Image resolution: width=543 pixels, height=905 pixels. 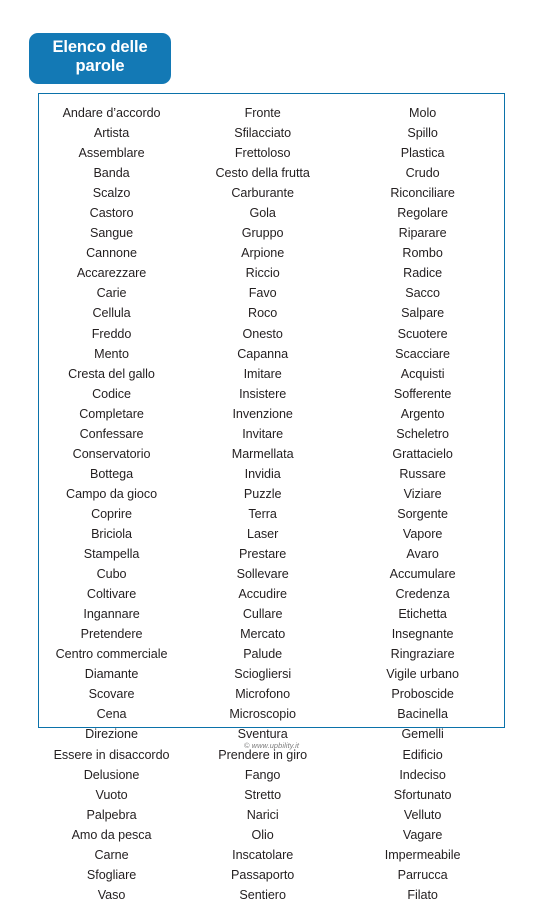 I want to click on word-item: Cellula, so click(x=111, y=313).